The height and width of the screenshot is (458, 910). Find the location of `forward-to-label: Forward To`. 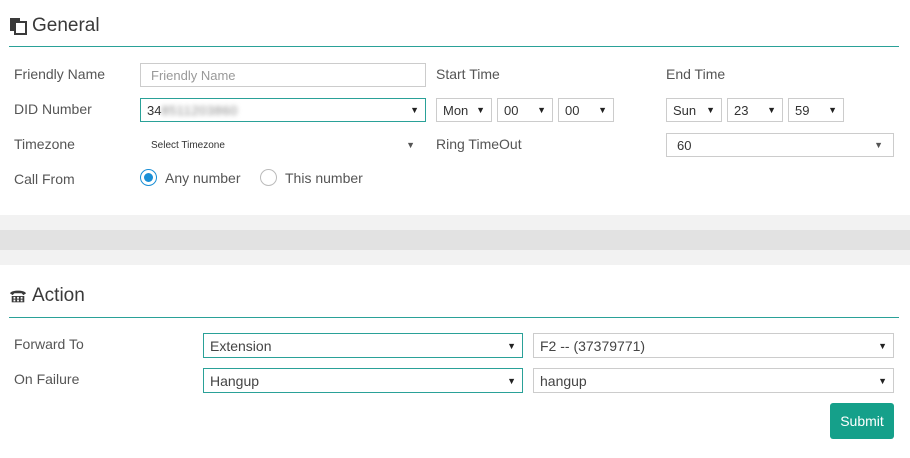

forward-to-label: Forward To is located at coordinates (49, 344).